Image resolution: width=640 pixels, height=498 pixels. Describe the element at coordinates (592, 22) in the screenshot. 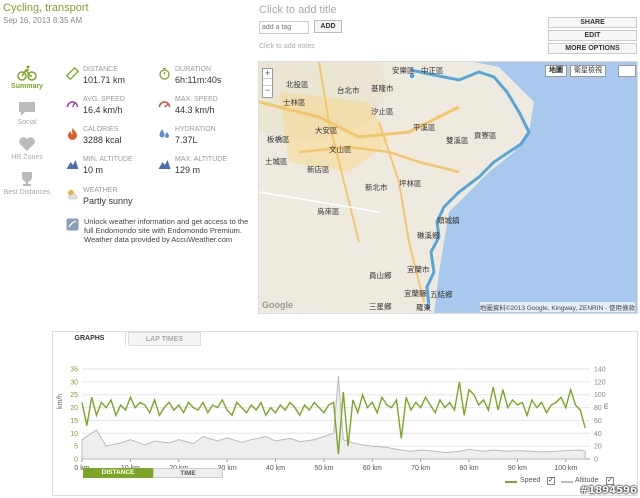

I see `share-button: SHARE` at that location.